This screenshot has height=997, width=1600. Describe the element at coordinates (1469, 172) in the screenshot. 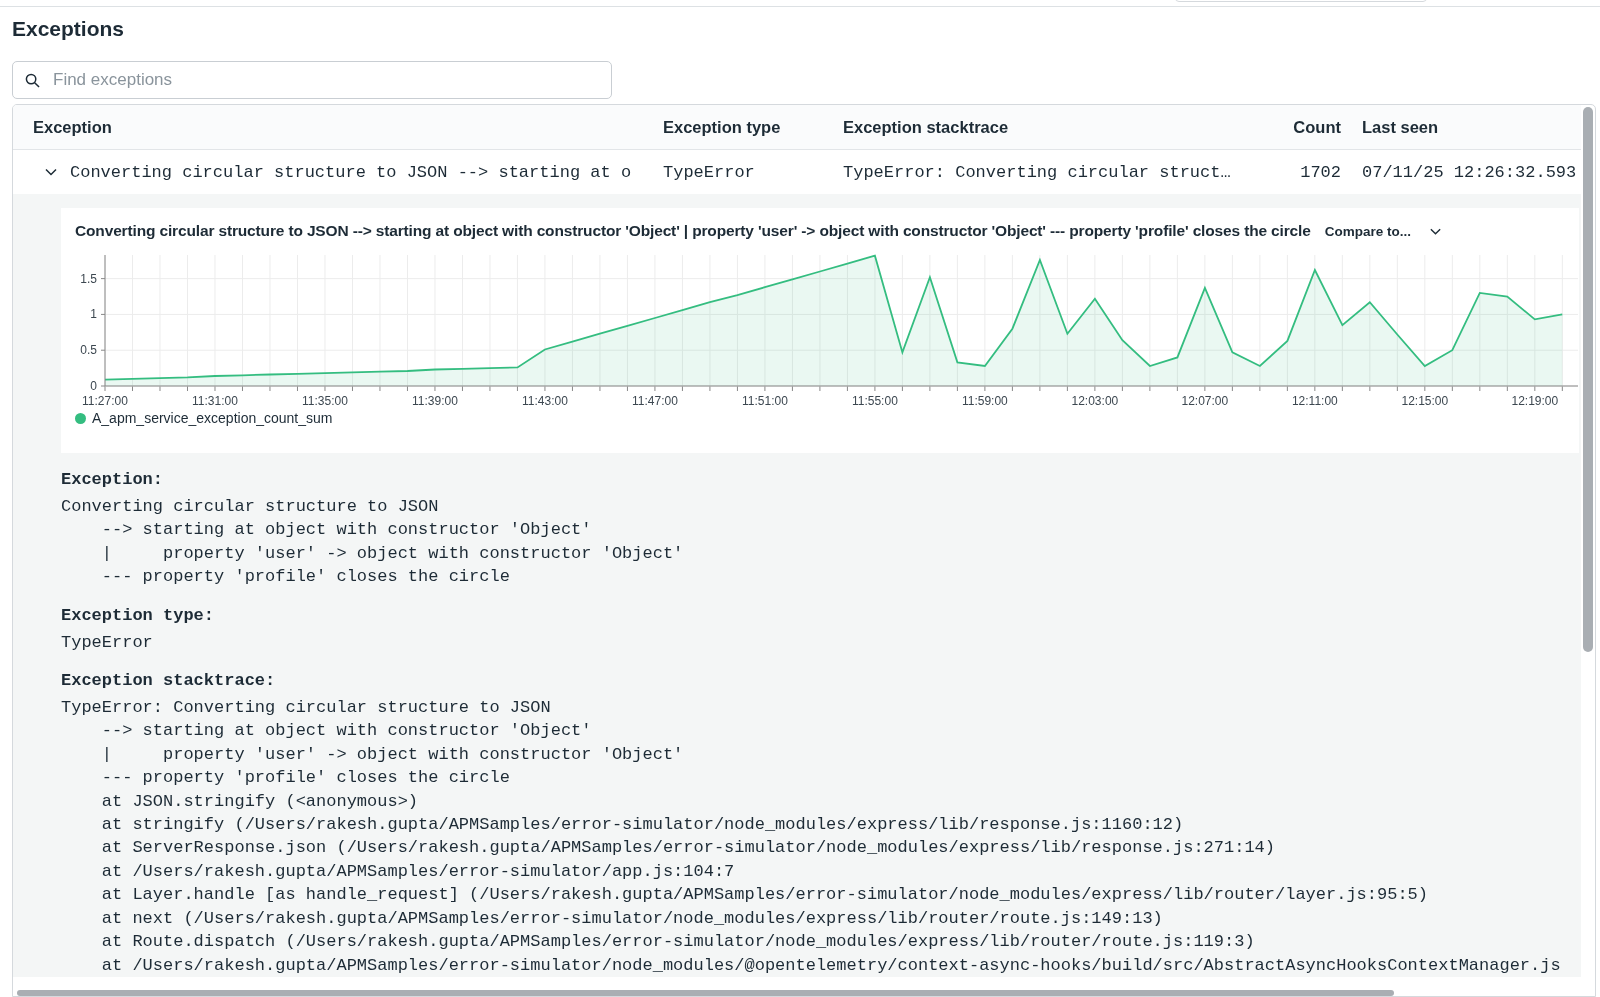

I see `table-cell-text: 07/11/25 12:26:32.593` at that location.